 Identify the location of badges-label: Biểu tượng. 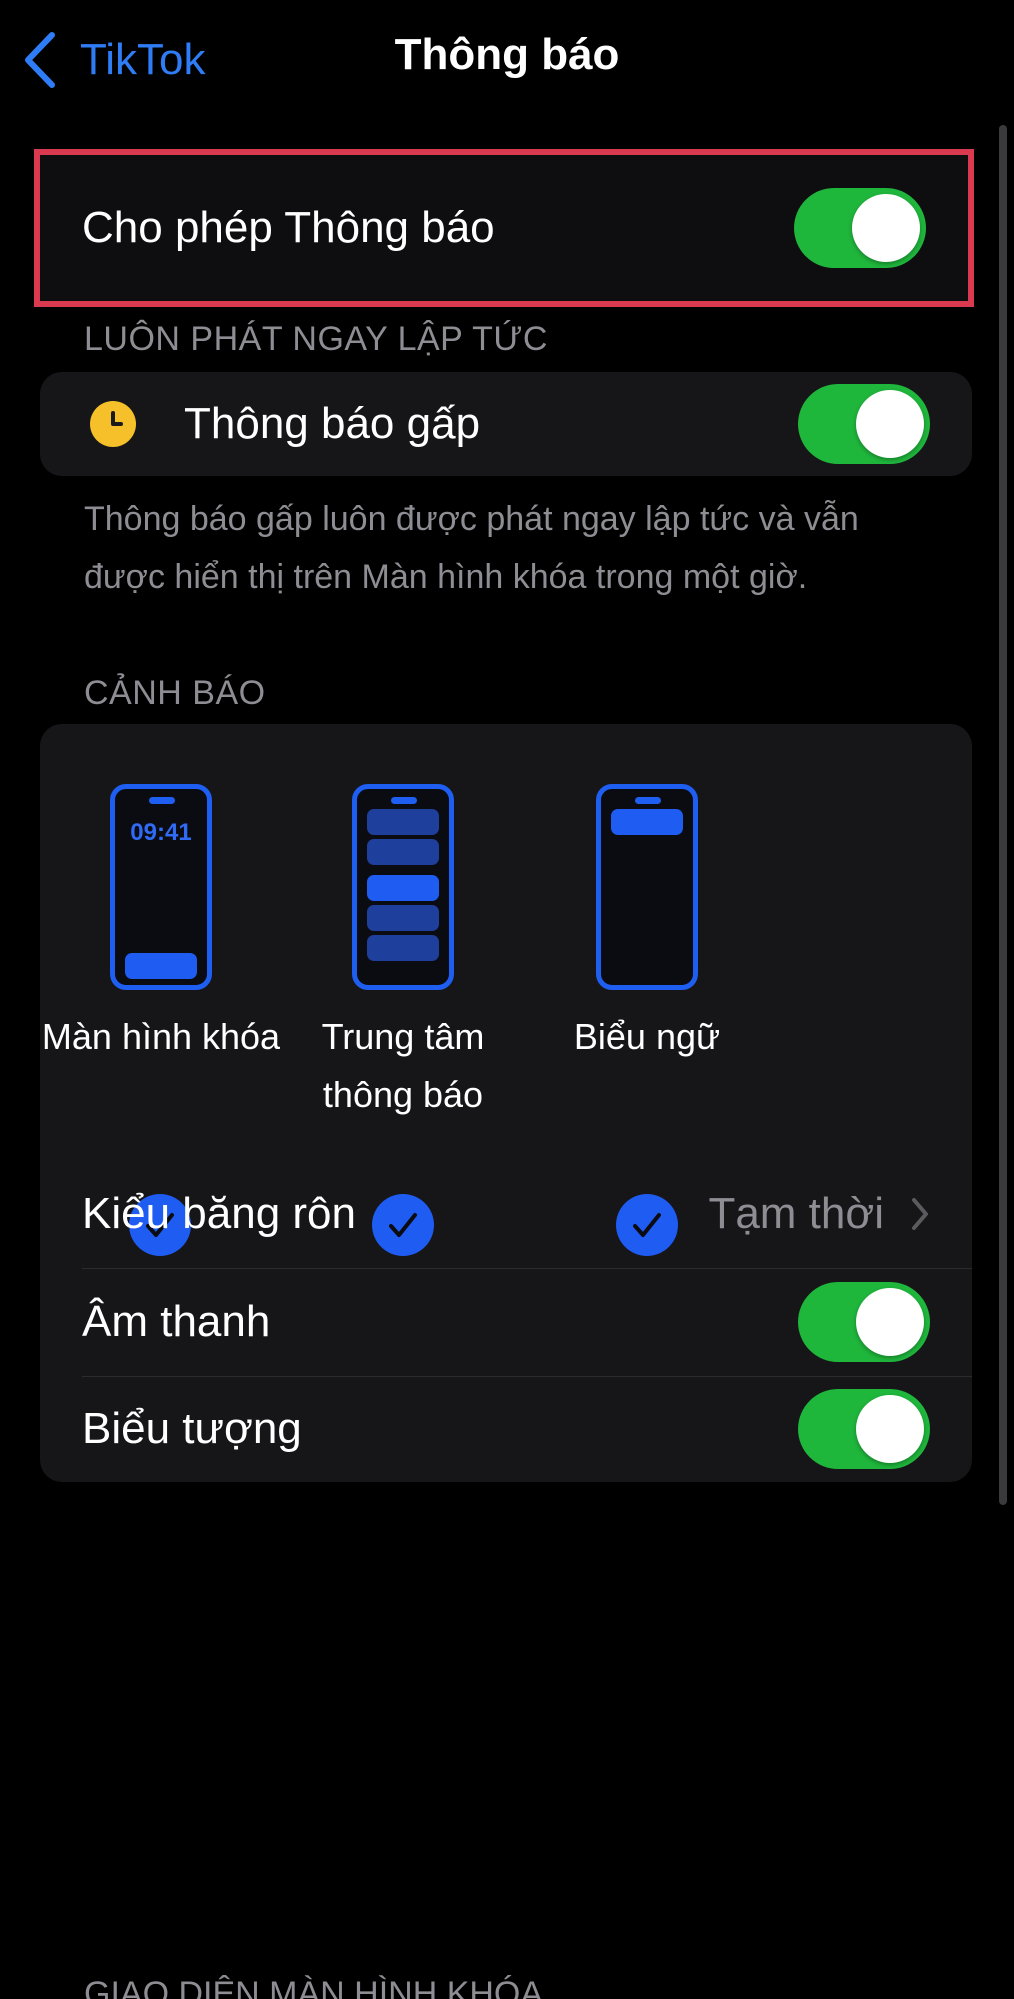
(192, 1428).